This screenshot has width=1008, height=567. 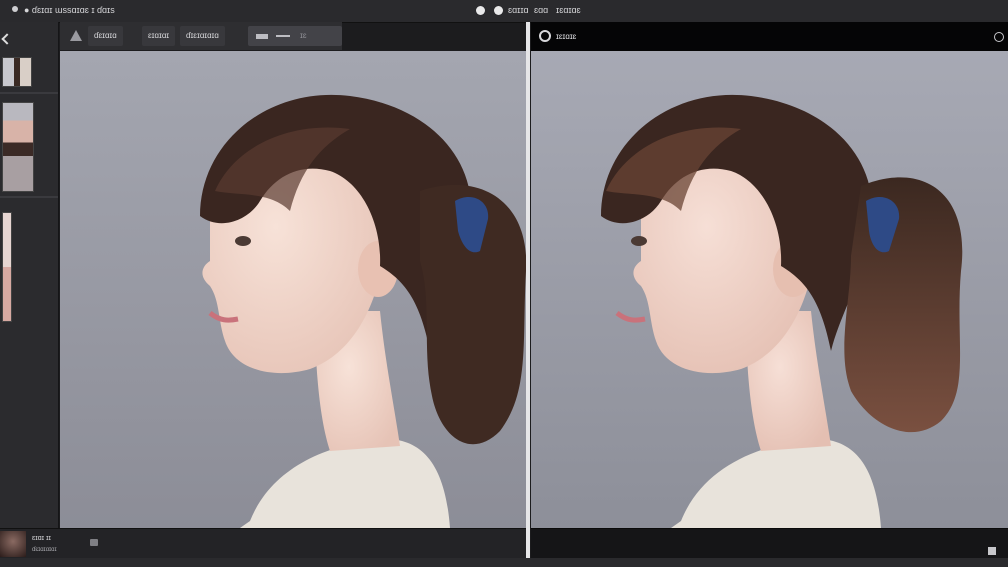 What do you see at coordinates (13, 544) in the screenshot?
I see `avatar` at bounding box center [13, 544].